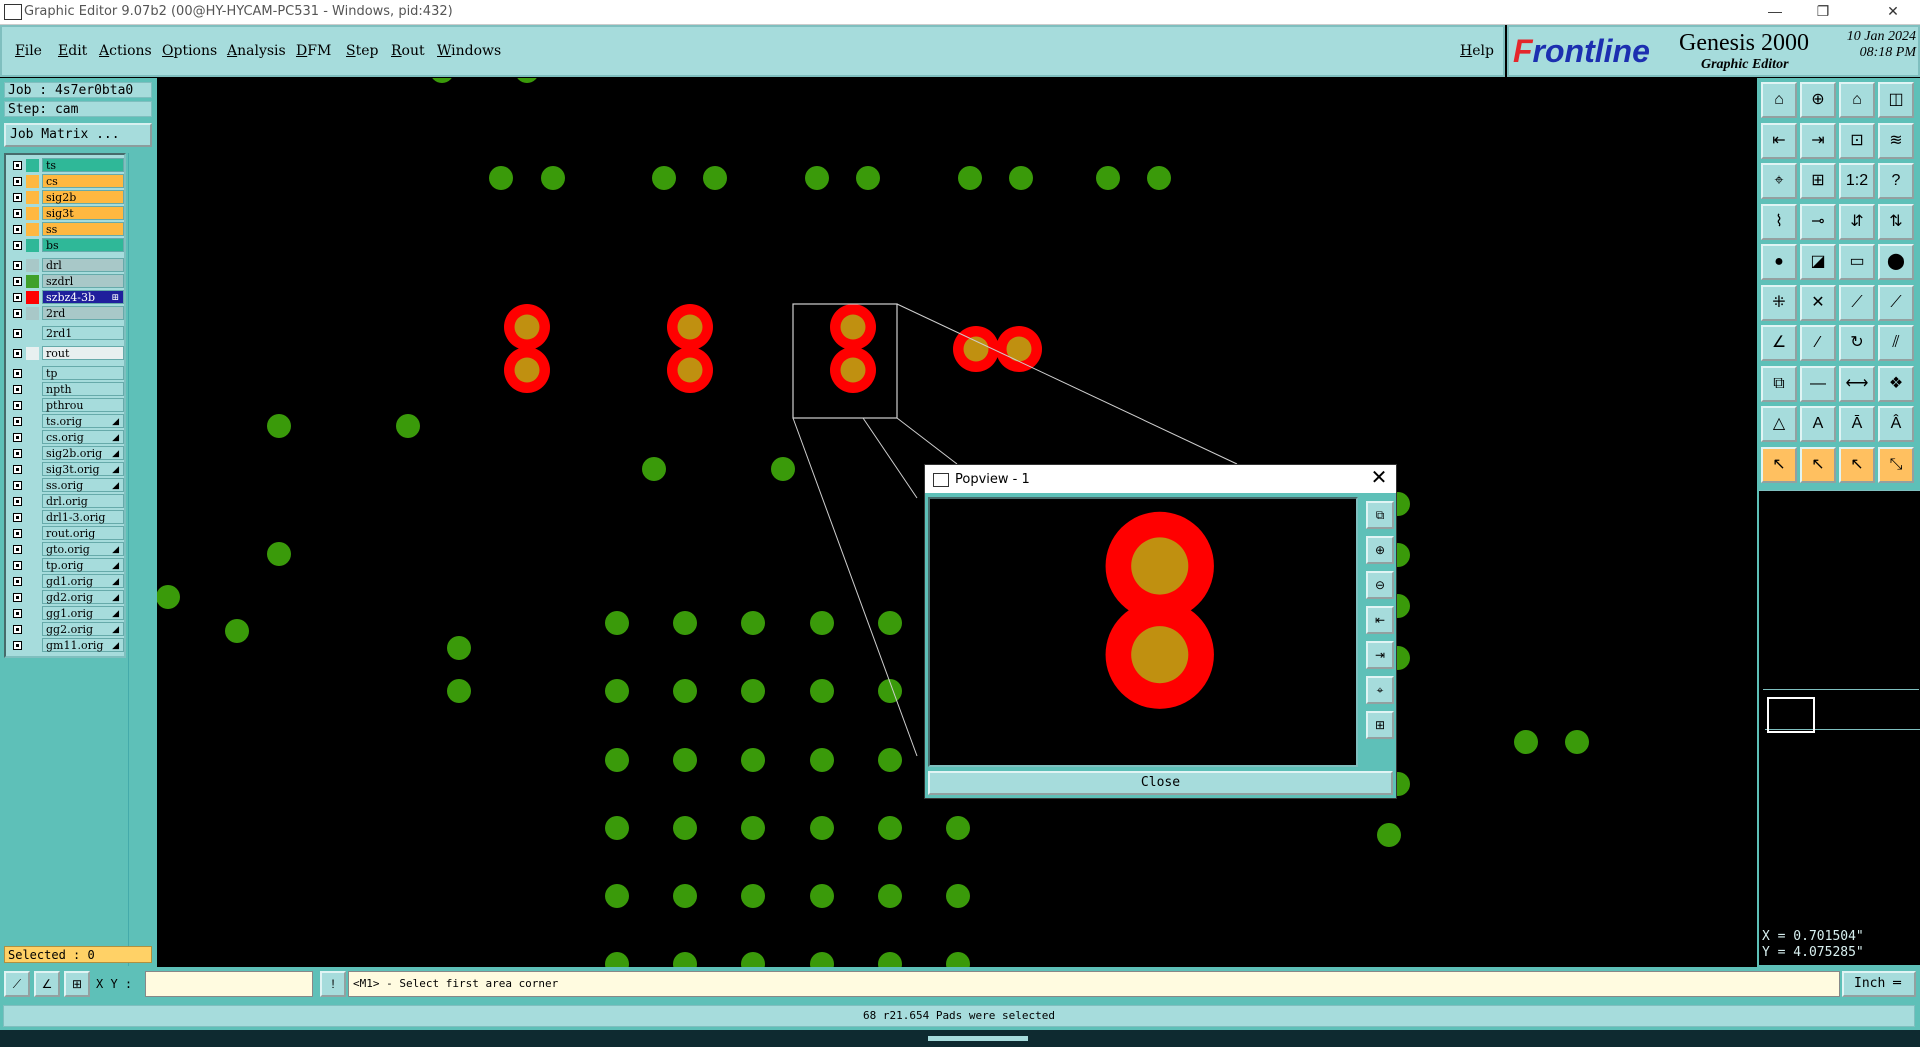 Image resolution: width=1920 pixels, height=1047 pixels. Describe the element at coordinates (83, 313) in the screenshot. I see `layer-name: 2rd` at that location.